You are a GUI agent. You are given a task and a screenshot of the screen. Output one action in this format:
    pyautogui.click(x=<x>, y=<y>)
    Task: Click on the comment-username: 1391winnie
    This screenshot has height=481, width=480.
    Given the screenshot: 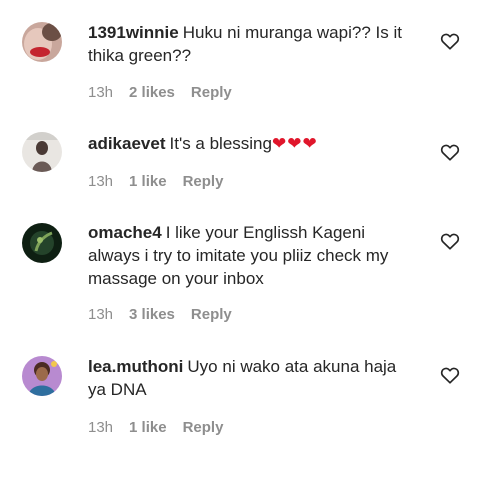 What is the action you would take?
    pyautogui.click(x=133, y=32)
    